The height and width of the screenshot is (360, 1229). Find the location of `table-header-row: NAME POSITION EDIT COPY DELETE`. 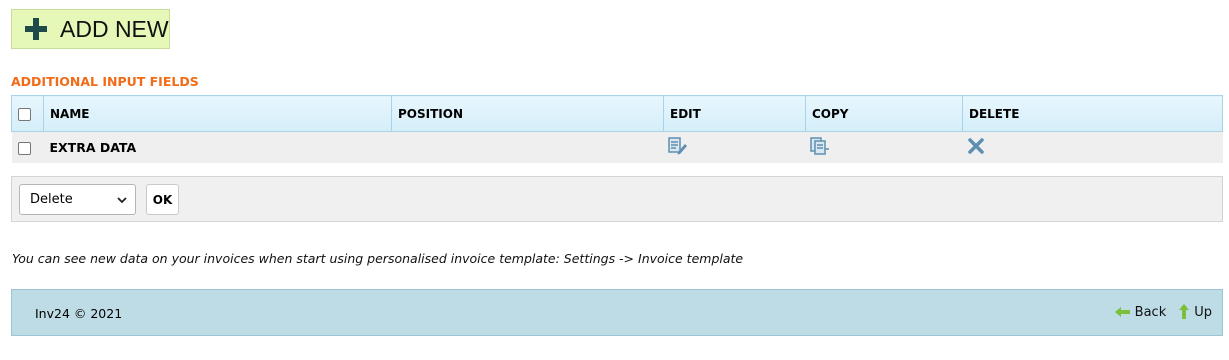

table-header-row: NAME POSITION EDIT COPY DELETE is located at coordinates (617, 113).